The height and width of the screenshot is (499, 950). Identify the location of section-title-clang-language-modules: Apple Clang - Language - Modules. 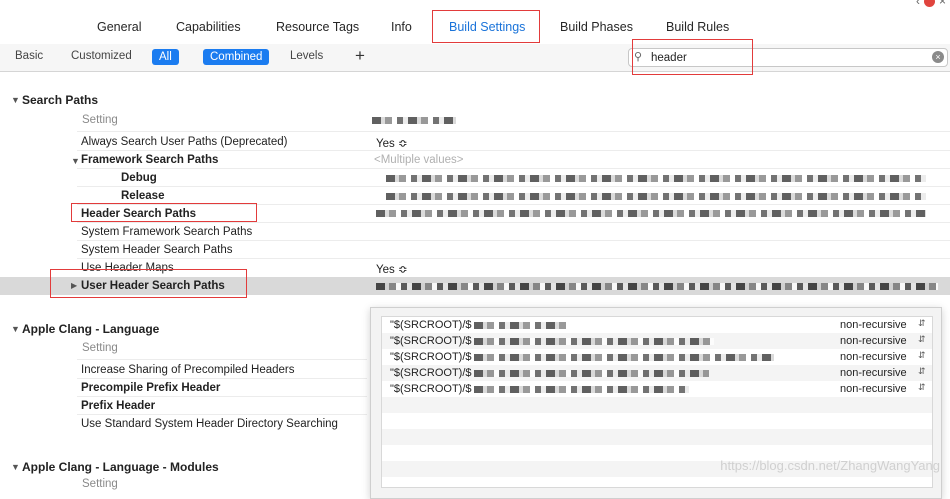
(120, 467).